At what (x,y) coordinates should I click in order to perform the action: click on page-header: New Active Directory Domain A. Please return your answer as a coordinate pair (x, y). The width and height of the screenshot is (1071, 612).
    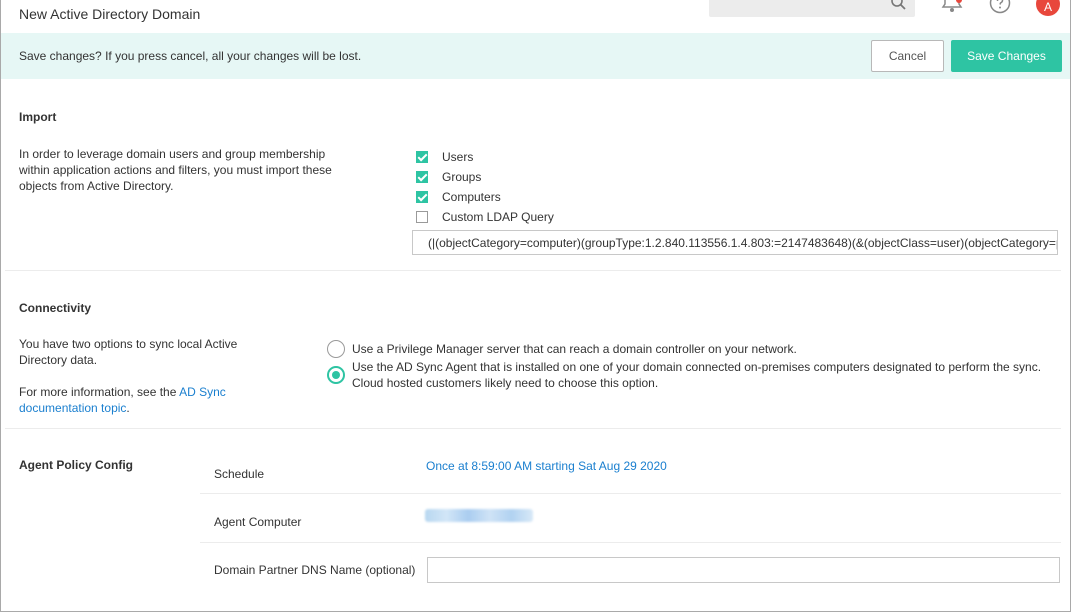
    Looking at the image, I should click on (535, 16).